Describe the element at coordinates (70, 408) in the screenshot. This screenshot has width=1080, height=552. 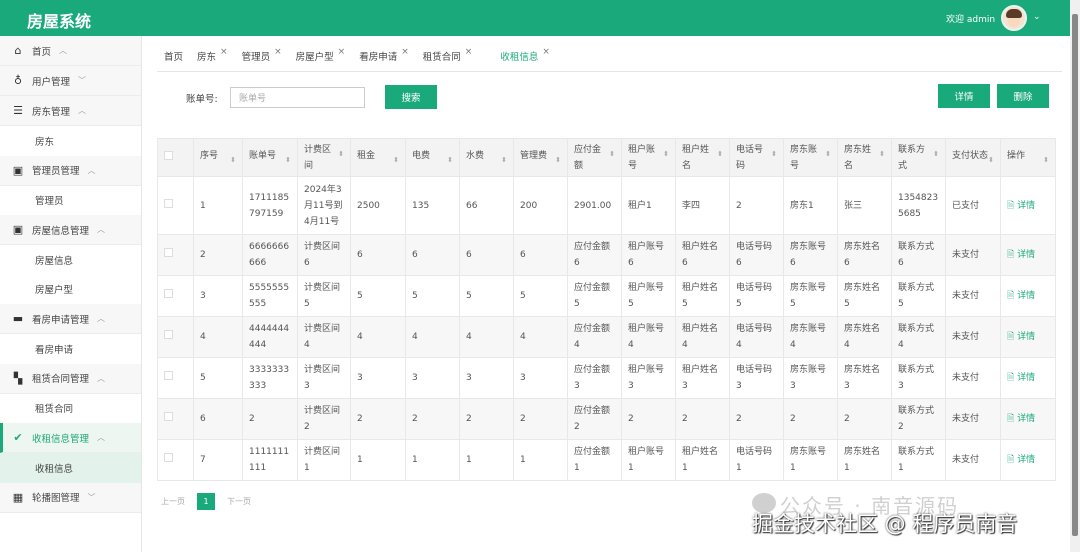
I see `sidebar-item: 租赁合同` at that location.